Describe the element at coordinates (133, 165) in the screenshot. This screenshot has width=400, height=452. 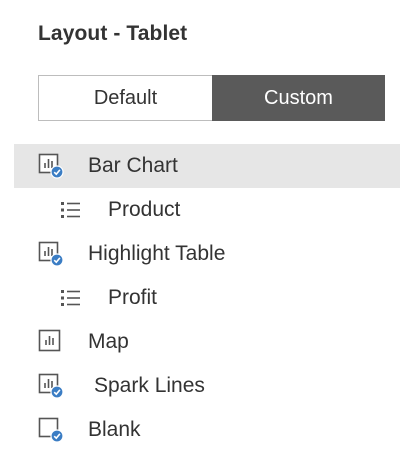
I see `list-item-label: Bar Chart` at that location.